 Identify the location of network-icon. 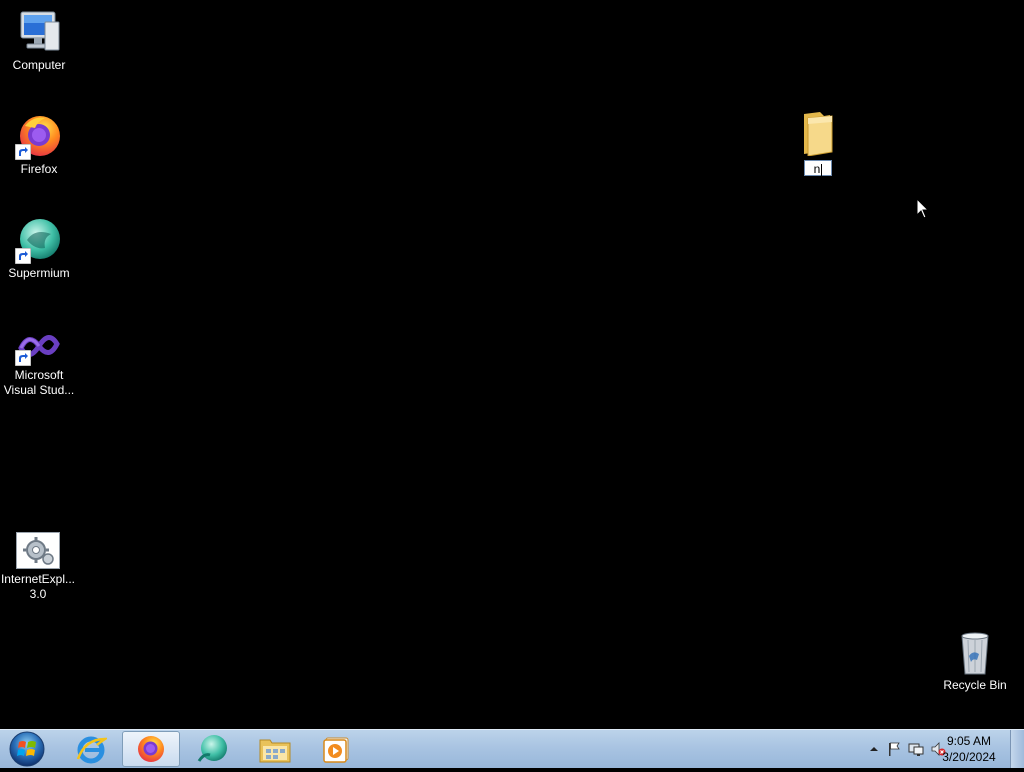
(916, 749).